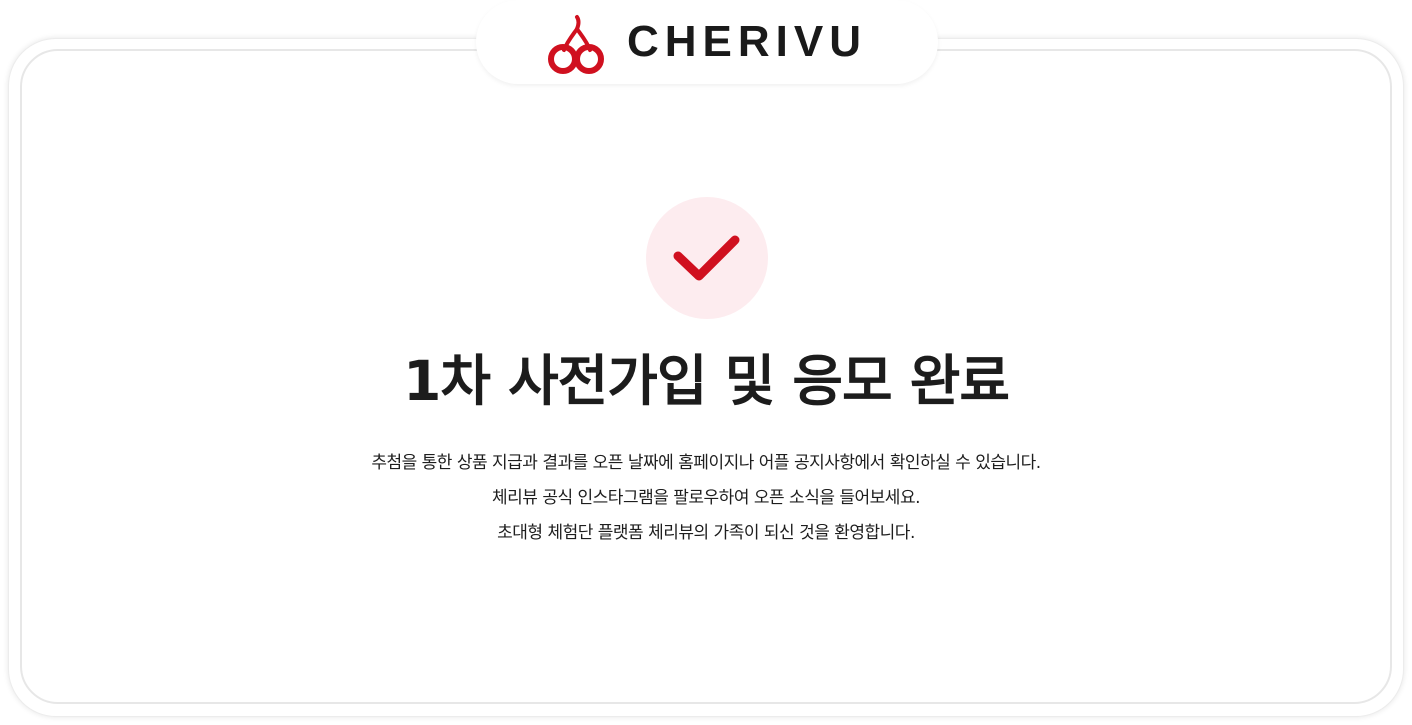 The image size is (1412, 725). I want to click on logo-header: CHERIVU, so click(707, 42).